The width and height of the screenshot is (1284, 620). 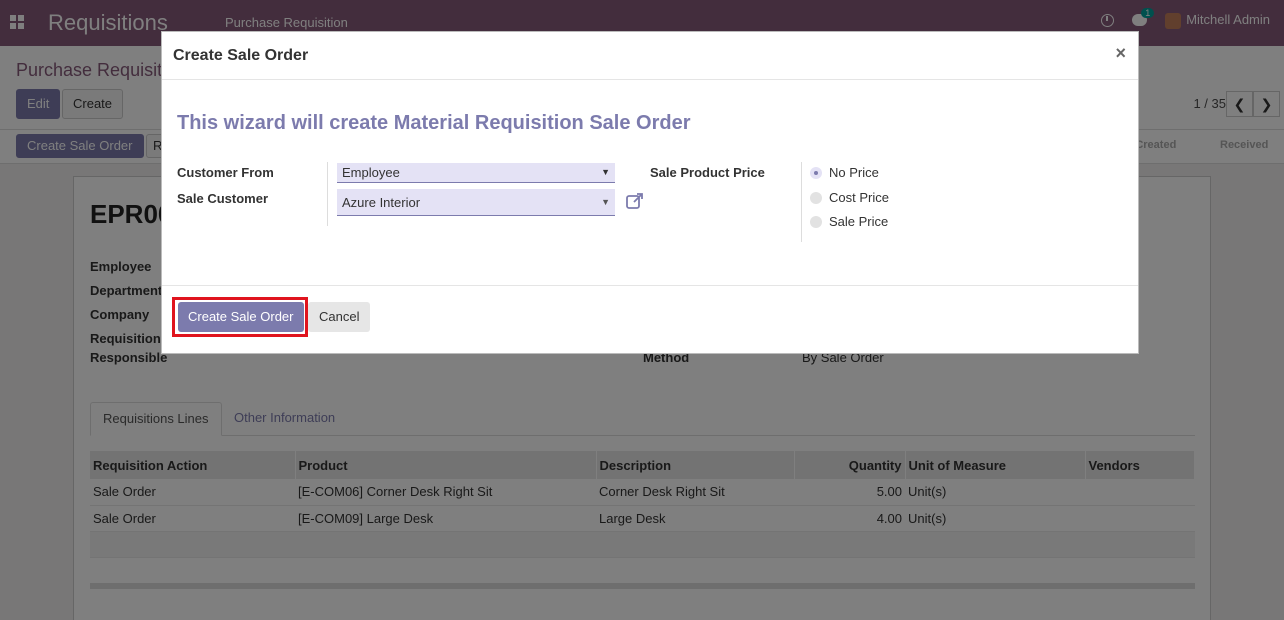 I want to click on modal-header: Create Sale Order ×, so click(x=650, y=56).